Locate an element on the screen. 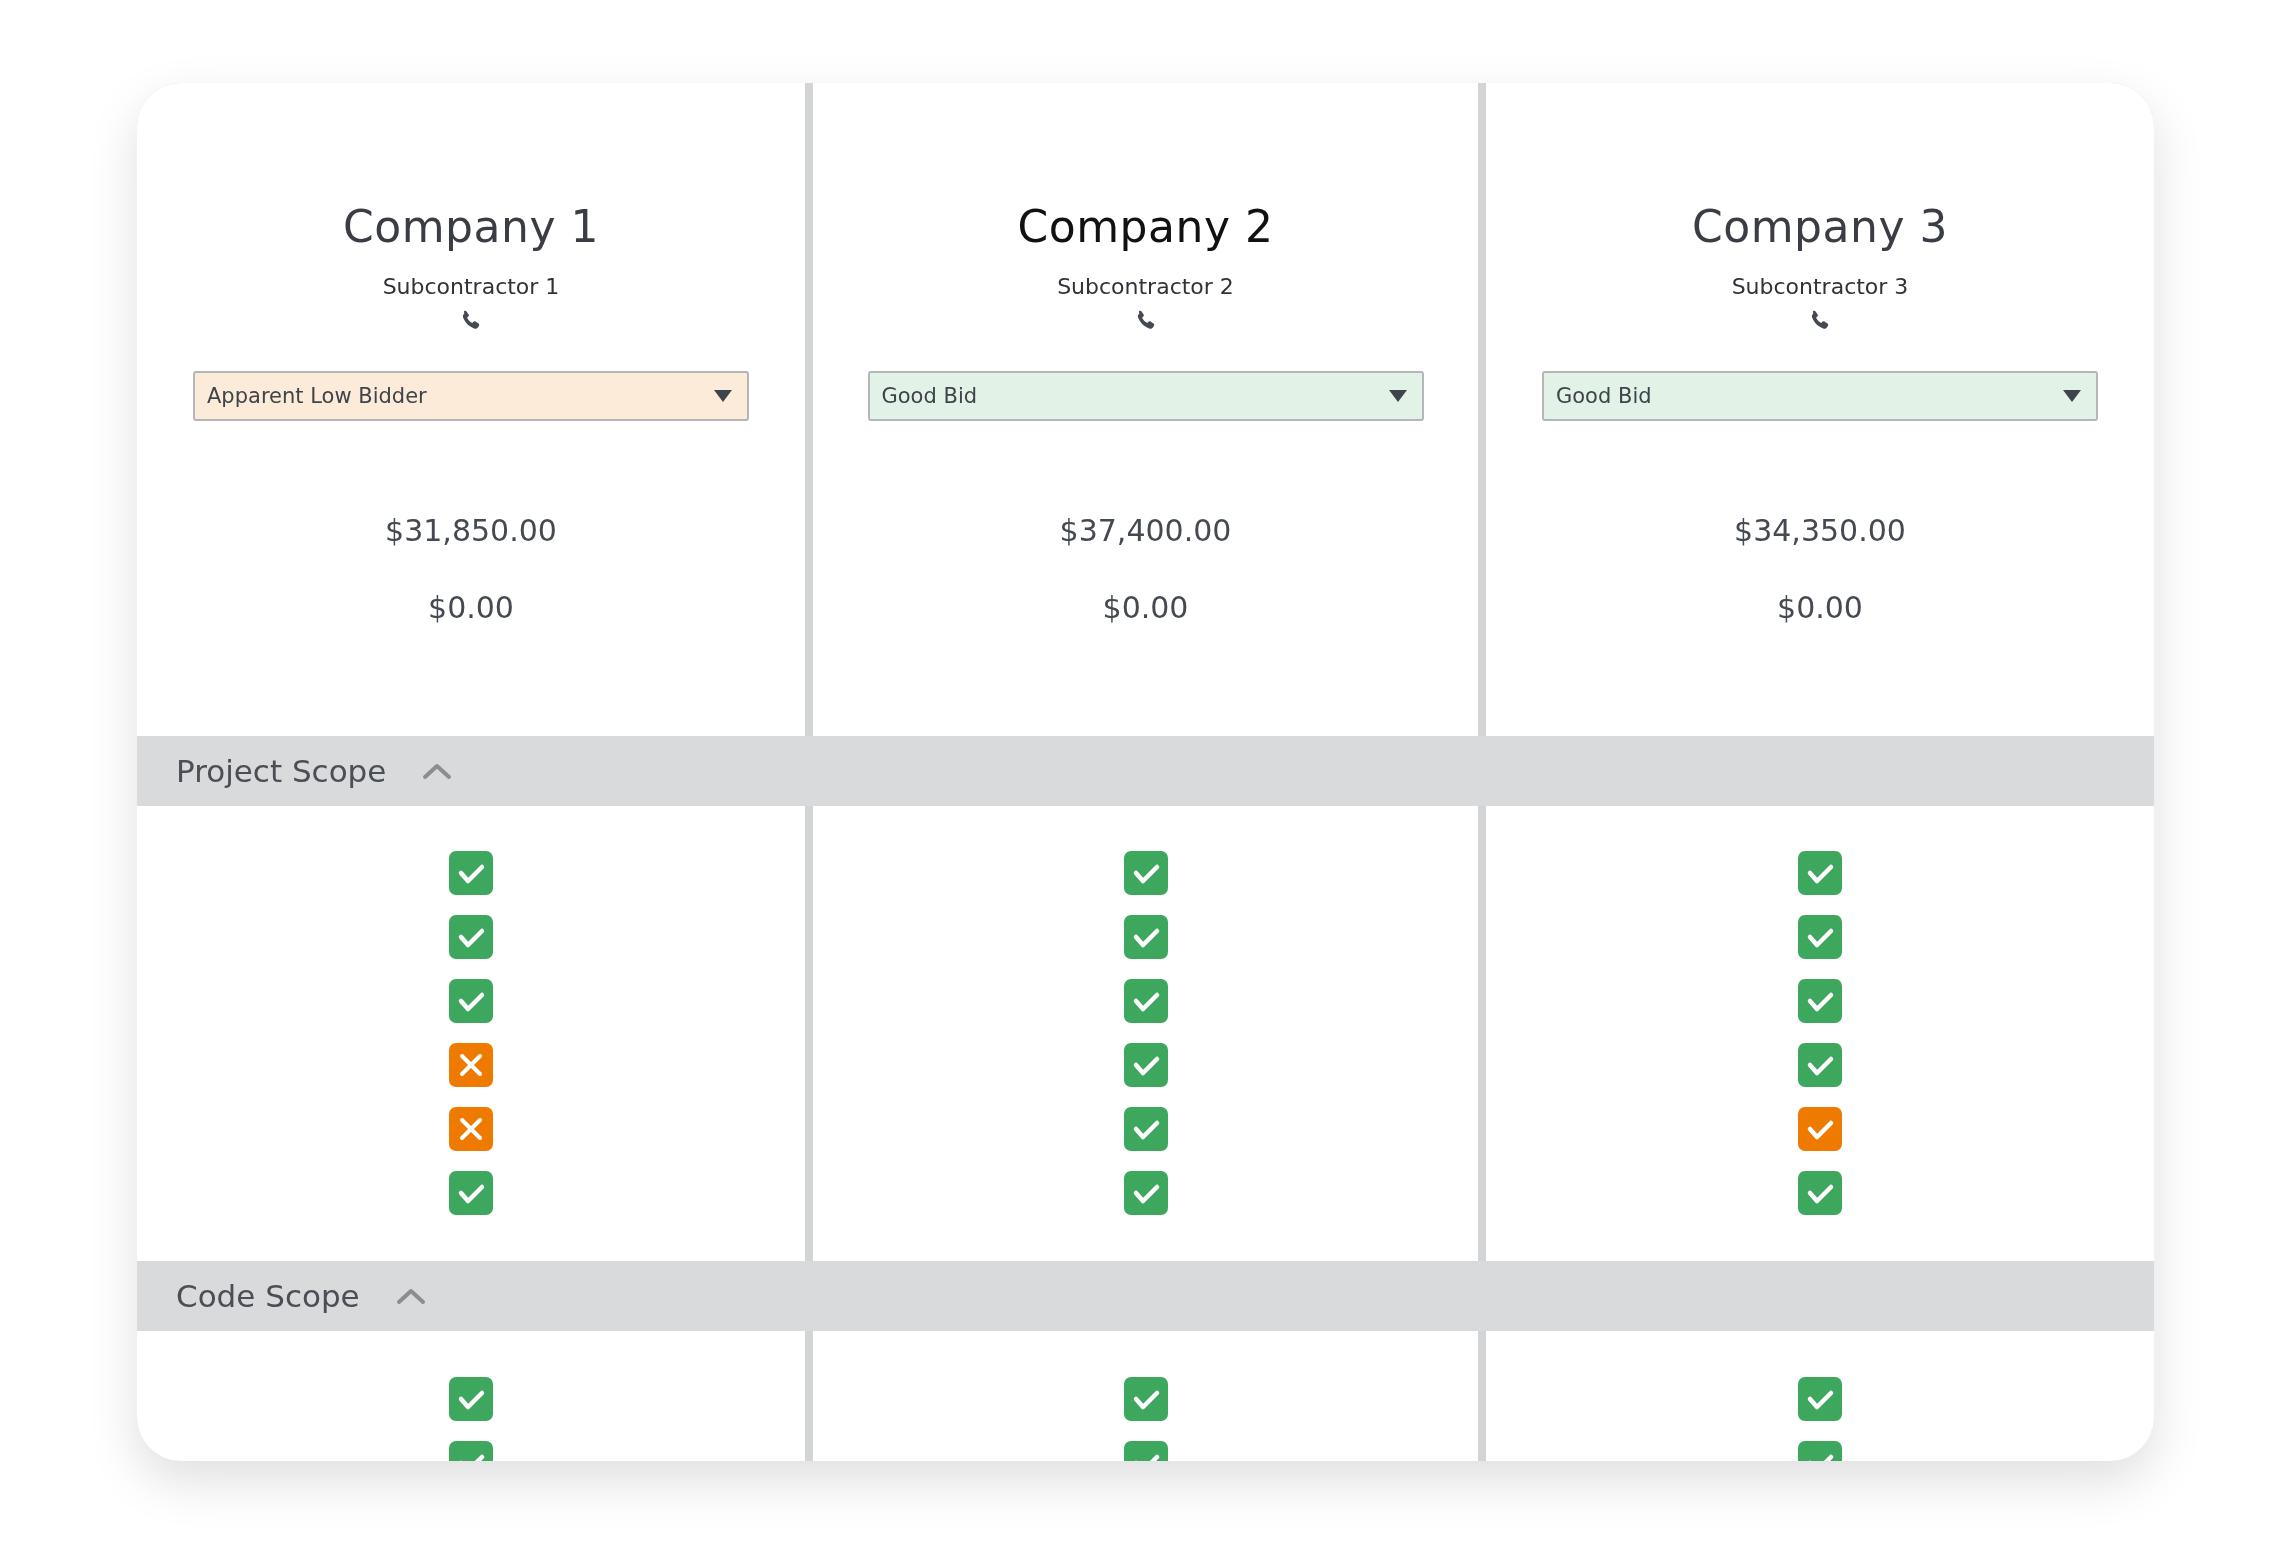 The width and height of the screenshot is (2293, 1546). section-title: Code Scope is located at coordinates (268, 1296).